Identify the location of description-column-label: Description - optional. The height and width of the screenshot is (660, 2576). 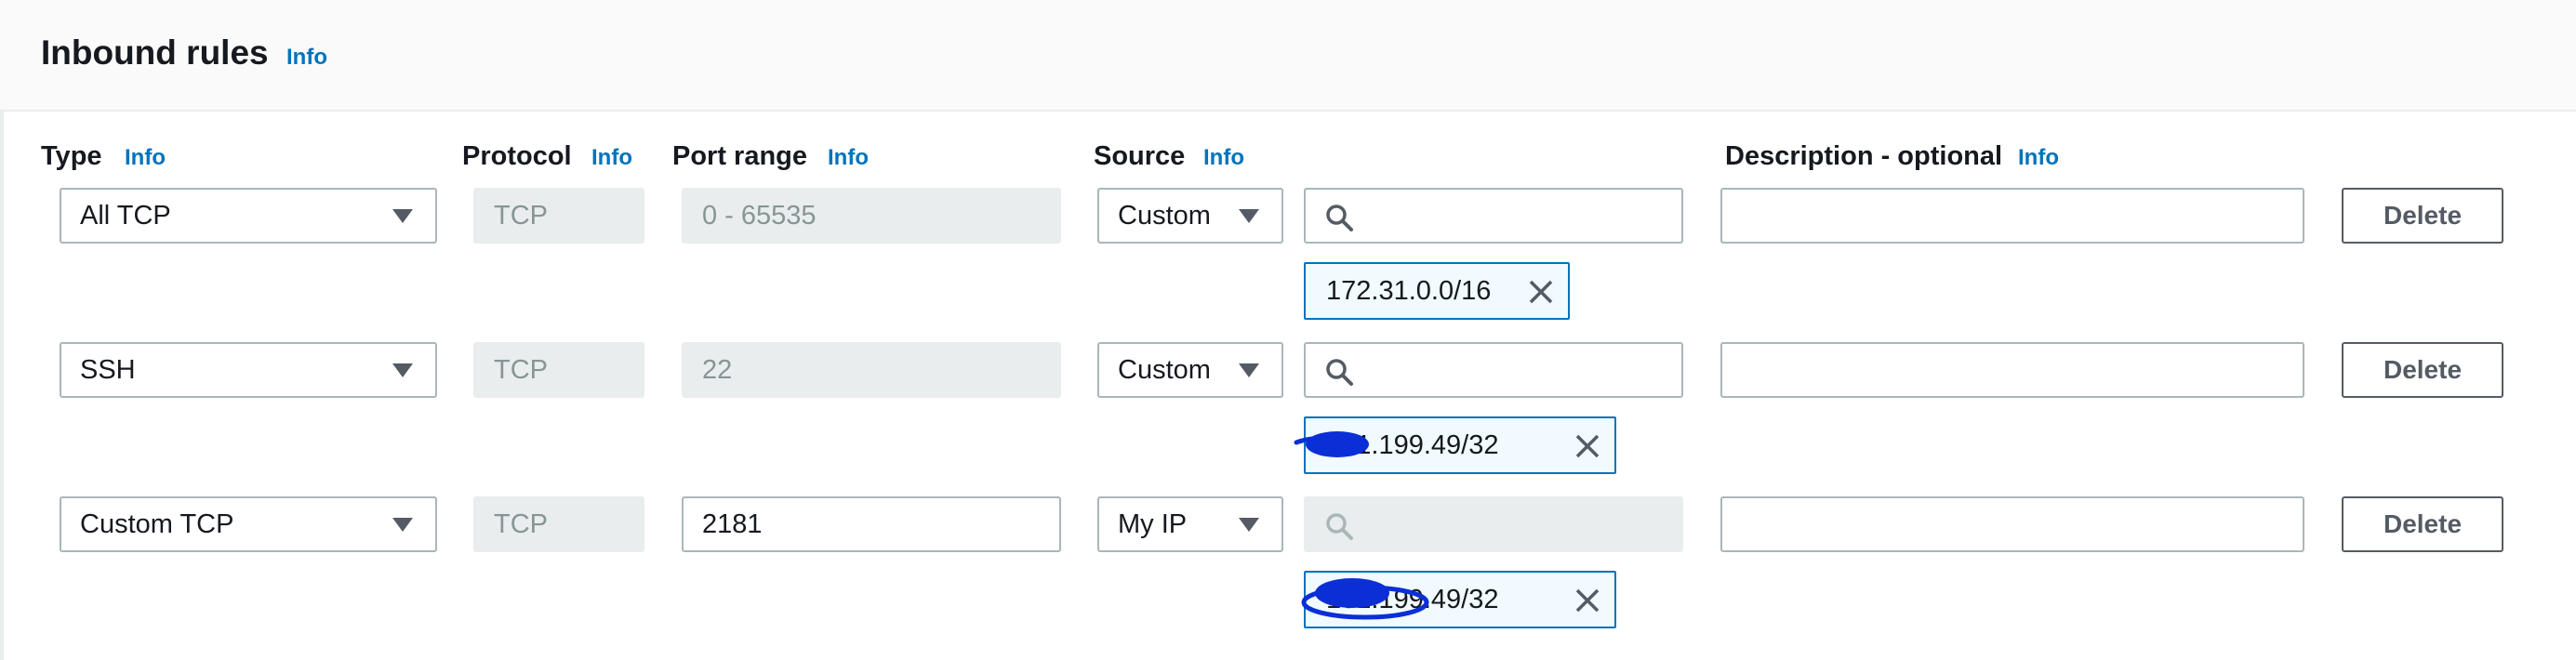
(1864, 156).